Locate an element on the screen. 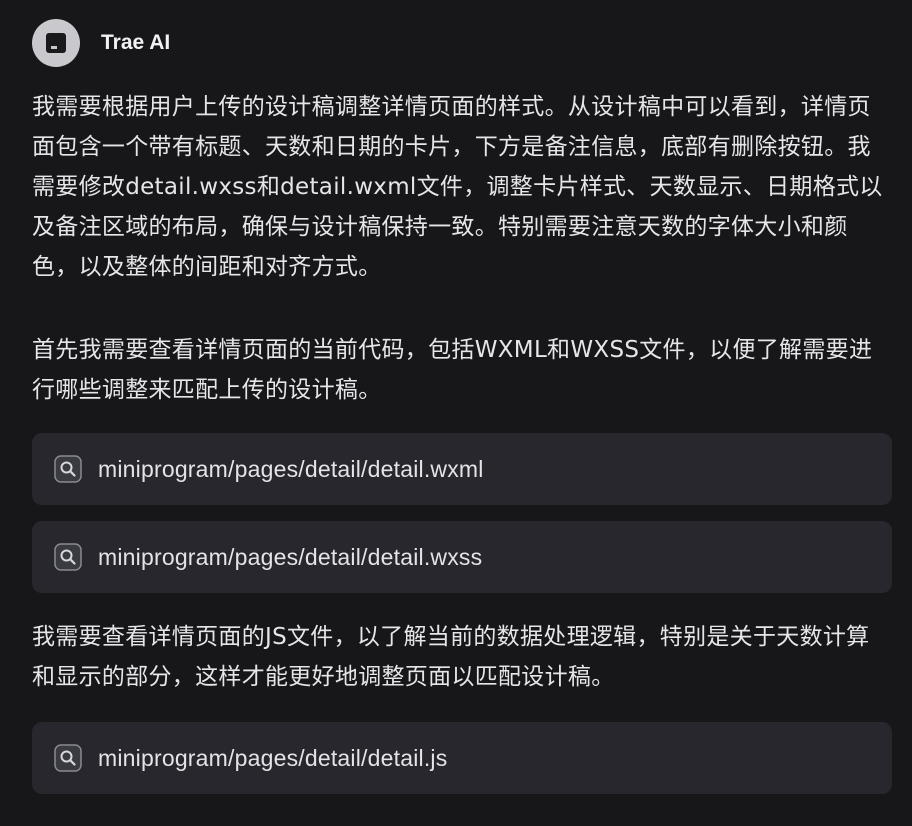 The image size is (912, 826). file-search-result: miniprogram/pages/detail/detail.wxss is located at coordinates (462, 557).